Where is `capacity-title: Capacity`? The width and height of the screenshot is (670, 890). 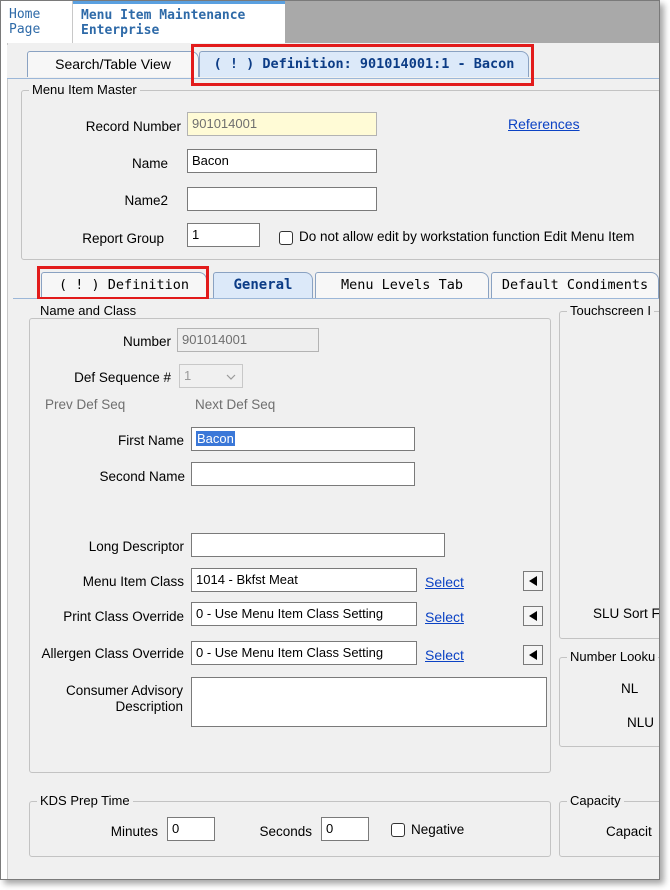 capacity-title: Capacity is located at coordinates (595, 800).